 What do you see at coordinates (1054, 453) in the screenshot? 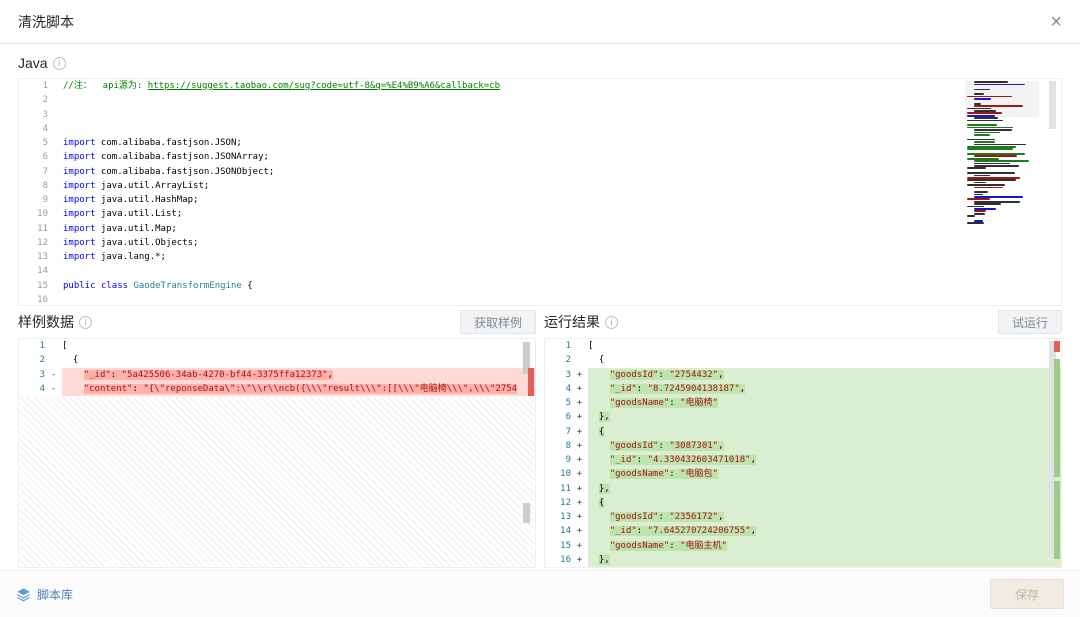
I see `result-editor-scrollbar` at bounding box center [1054, 453].